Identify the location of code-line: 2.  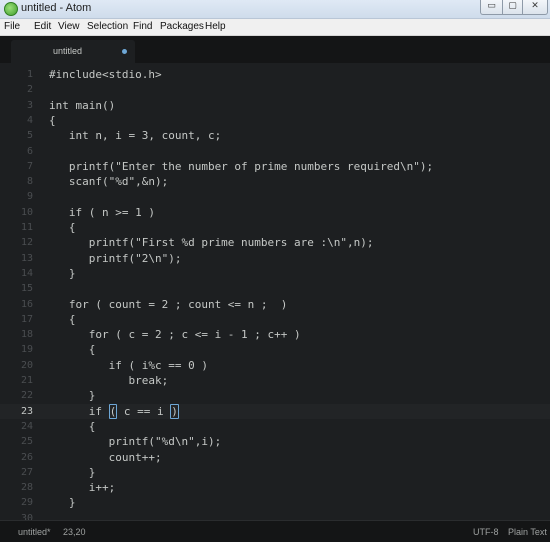
(275, 89).